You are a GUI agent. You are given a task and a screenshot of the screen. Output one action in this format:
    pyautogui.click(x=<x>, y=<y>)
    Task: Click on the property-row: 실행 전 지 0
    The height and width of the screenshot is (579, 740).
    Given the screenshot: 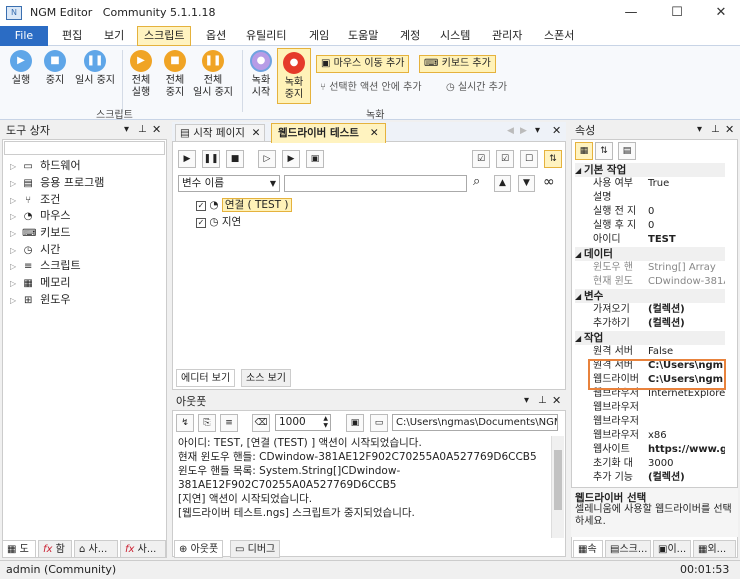 What is the action you would take?
    pyautogui.click(x=650, y=212)
    